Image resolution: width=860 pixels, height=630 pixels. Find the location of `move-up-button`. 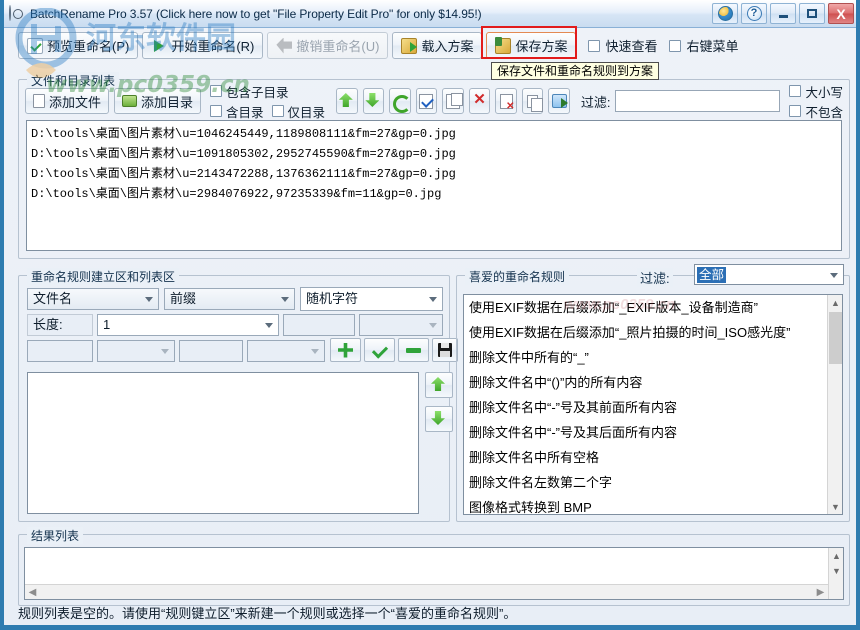

move-up-button is located at coordinates (347, 101).